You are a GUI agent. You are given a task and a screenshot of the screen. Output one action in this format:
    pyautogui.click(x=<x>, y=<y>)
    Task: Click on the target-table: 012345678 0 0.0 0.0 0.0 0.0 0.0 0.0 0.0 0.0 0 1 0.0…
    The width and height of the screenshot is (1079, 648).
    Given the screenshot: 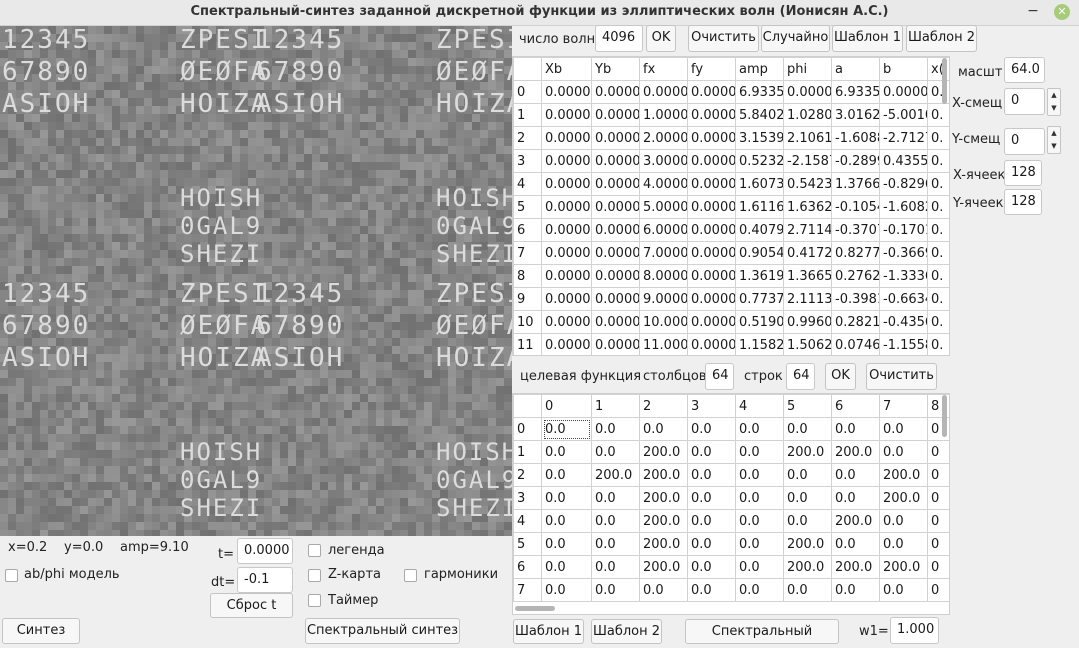 What is the action you would take?
    pyautogui.click(x=731, y=504)
    